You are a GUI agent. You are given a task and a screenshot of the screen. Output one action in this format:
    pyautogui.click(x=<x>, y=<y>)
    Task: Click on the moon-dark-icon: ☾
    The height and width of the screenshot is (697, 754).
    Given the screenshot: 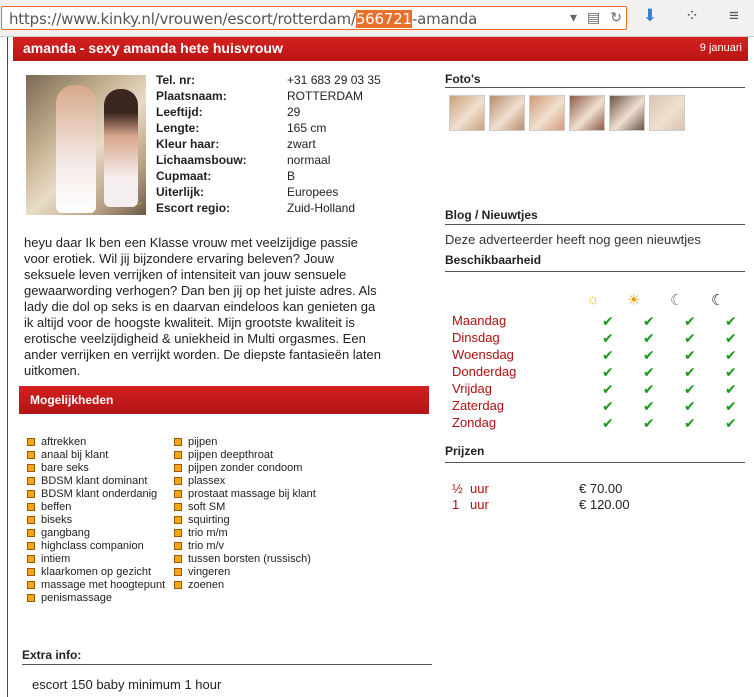 What is the action you would take?
    pyautogui.click(x=718, y=300)
    